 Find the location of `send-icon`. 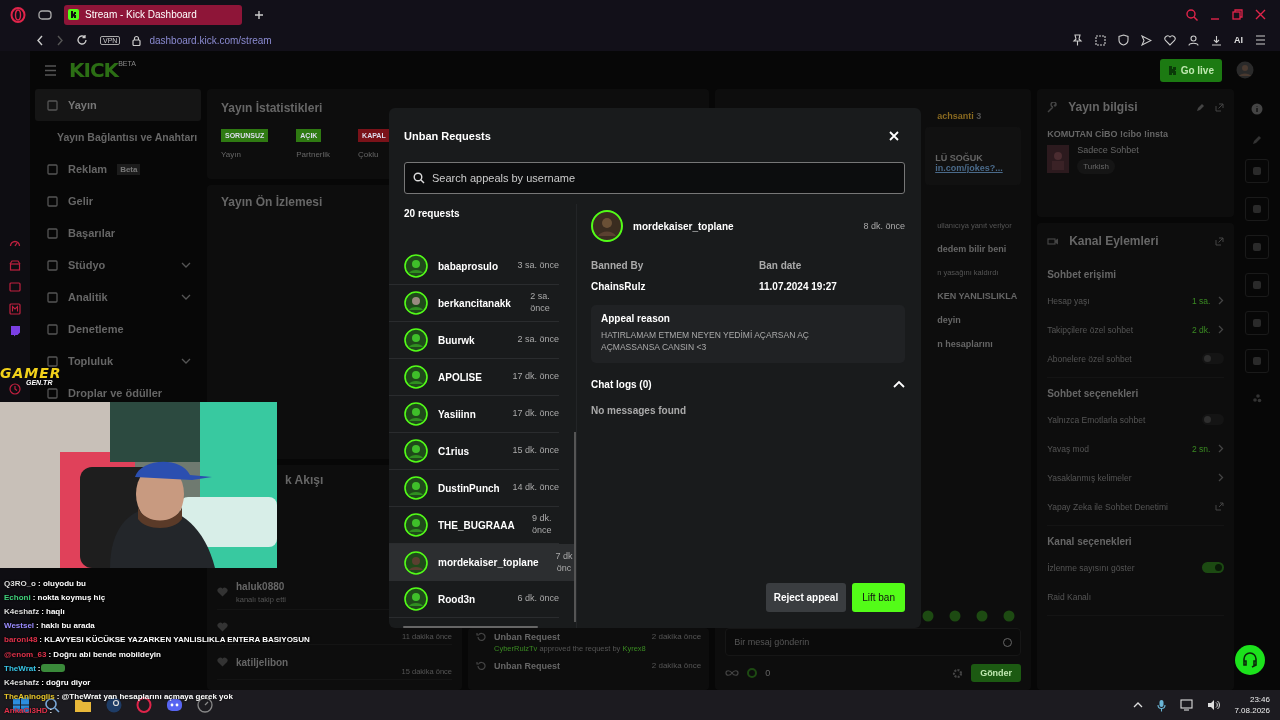

send-icon is located at coordinates (1146, 40).